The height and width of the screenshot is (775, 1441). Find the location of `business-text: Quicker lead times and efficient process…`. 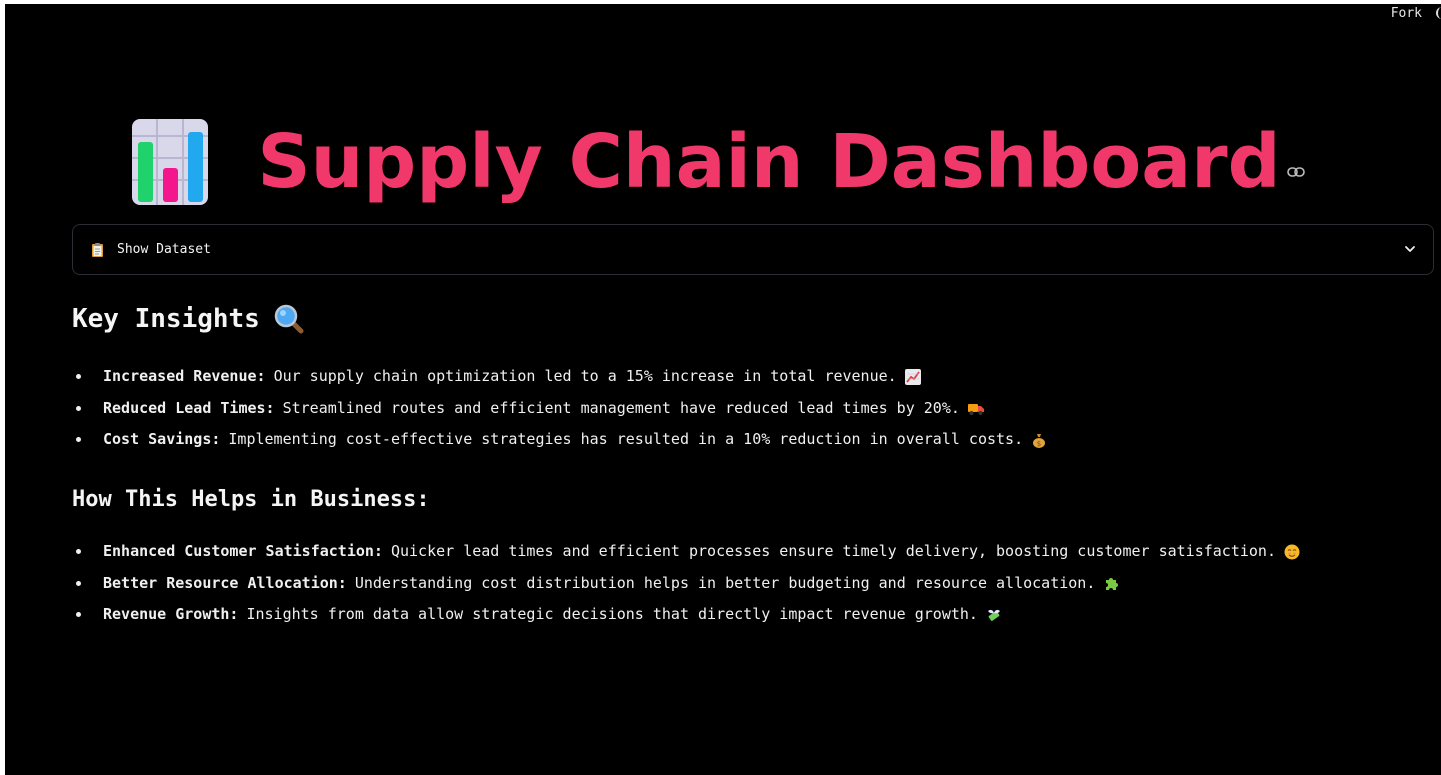

business-text: Quicker lead times and efficient process… is located at coordinates (833, 551).